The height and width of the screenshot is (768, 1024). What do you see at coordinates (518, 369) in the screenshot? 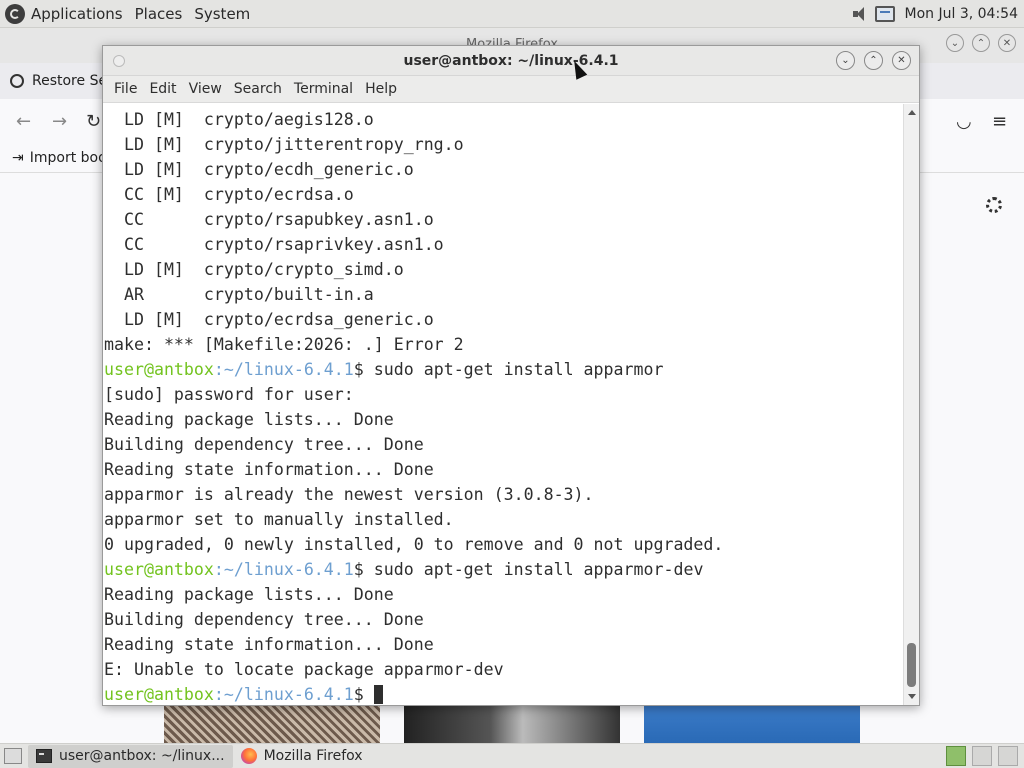
I see `command-text: sudo apt-get install apparmor` at bounding box center [518, 369].